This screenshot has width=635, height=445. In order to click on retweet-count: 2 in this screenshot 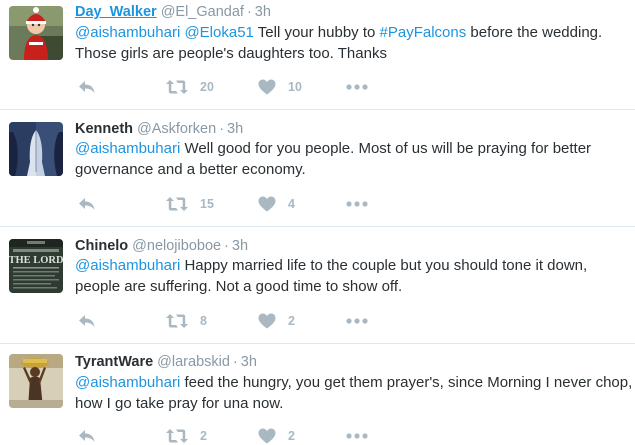, I will do `click(203, 436)`.